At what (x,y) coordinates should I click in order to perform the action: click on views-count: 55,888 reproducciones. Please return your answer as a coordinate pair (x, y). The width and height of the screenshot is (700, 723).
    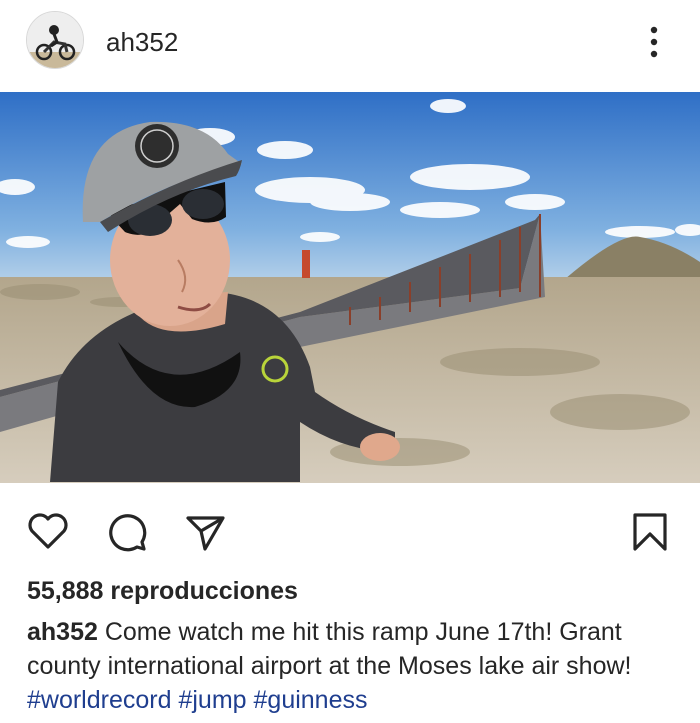
    Looking at the image, I should click on (162, 591).